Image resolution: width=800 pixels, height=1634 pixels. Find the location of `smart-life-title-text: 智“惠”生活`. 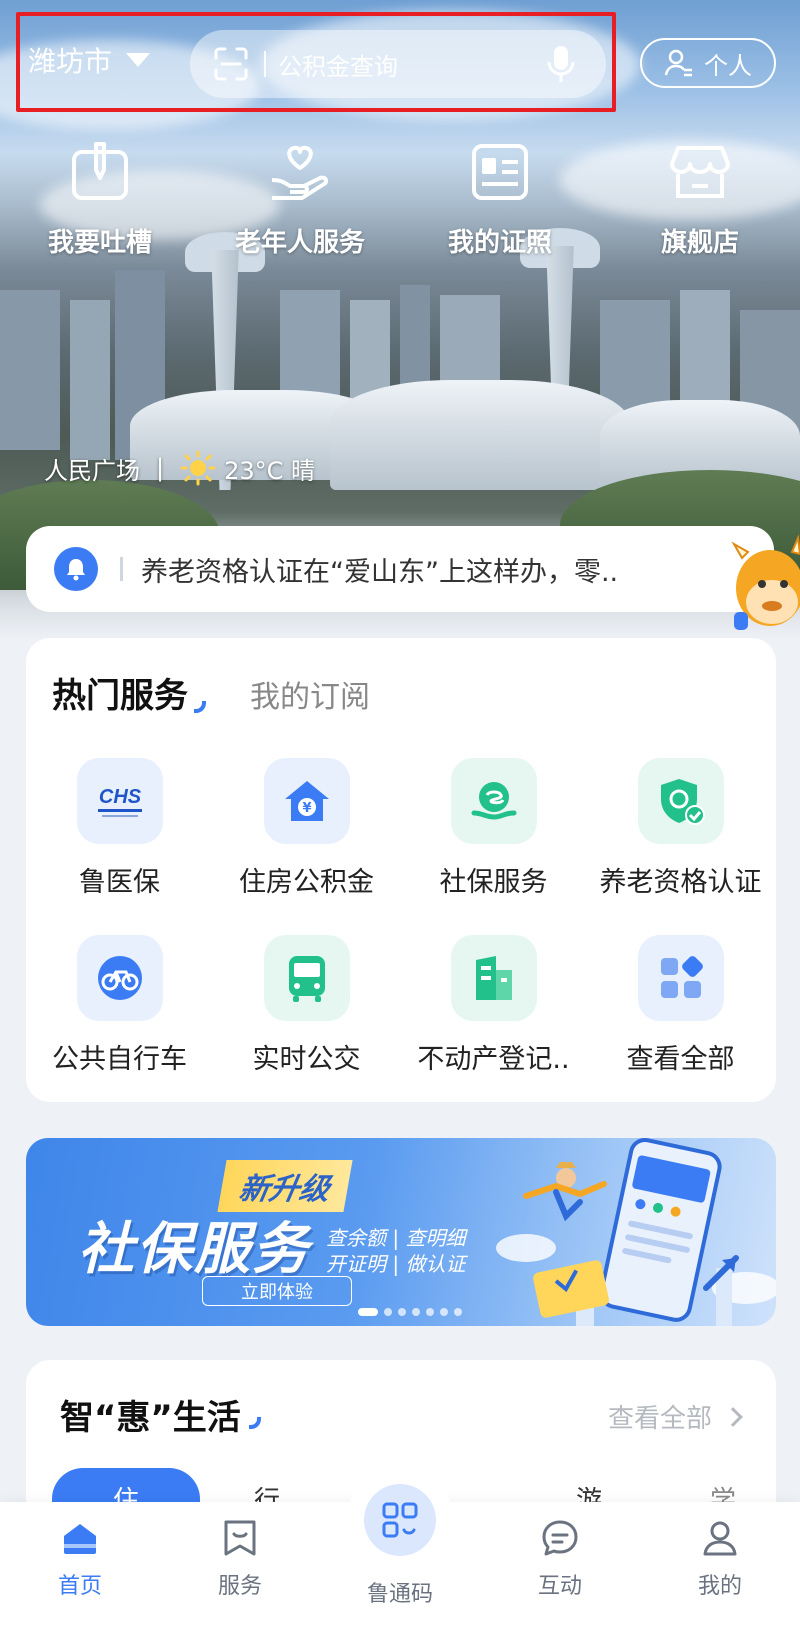

smart-life-title-text: 智“惠”生活 is located at coordinates (150, 1418).